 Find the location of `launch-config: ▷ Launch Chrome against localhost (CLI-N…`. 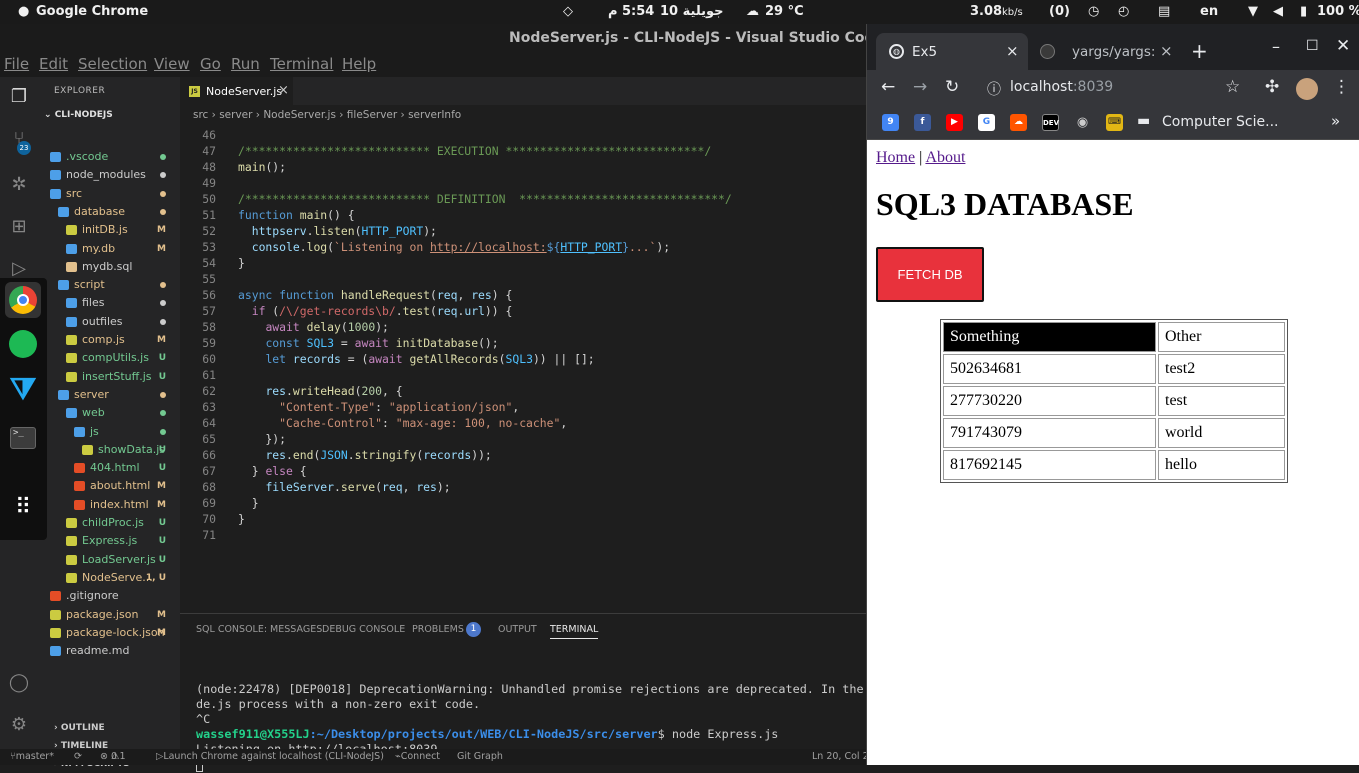

launch-config: ▷ Launch Chrome against localhost (CLI-N… is located at coordinates (270, 757).